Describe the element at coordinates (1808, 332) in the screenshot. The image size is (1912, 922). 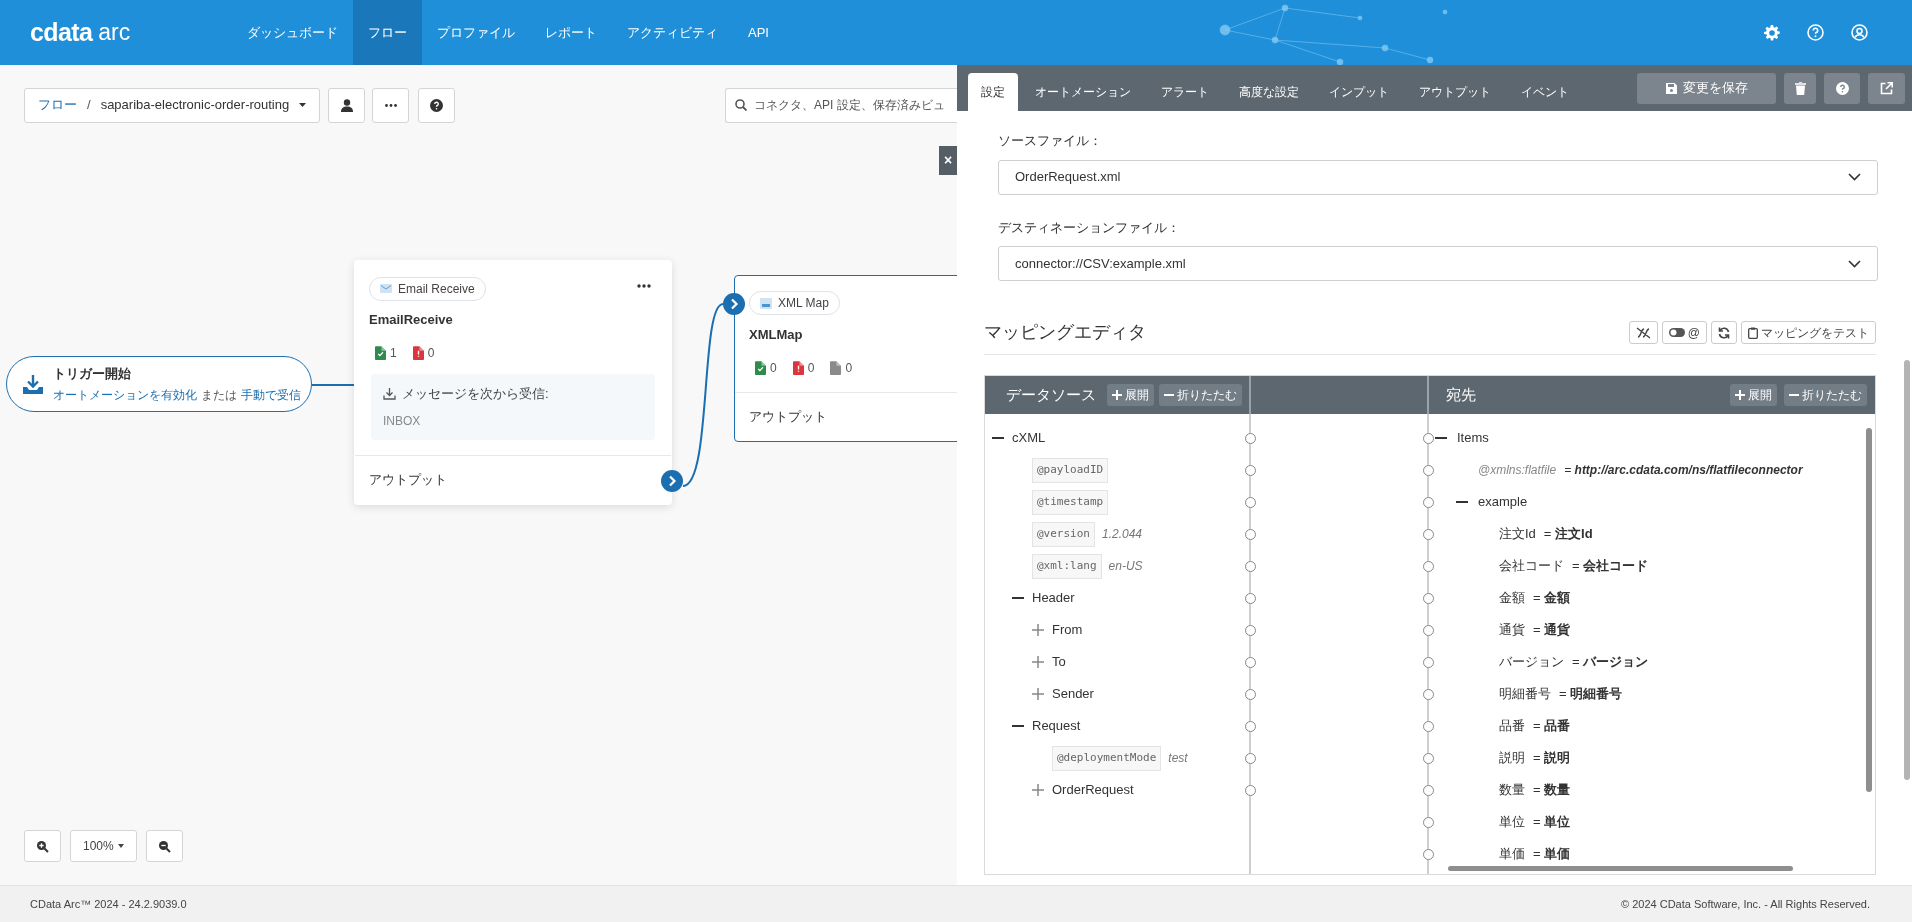
I see `test-mapping-button: マッピングをテスト` at that location.